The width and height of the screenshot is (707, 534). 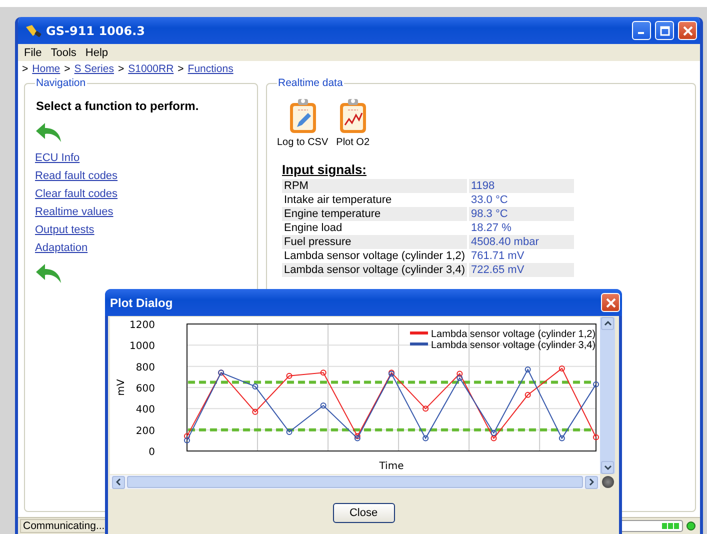 What do you see at coordinates (63, 52) in the screenshot?
I see `menu-item: Tools` at bounding box center [63, 52].